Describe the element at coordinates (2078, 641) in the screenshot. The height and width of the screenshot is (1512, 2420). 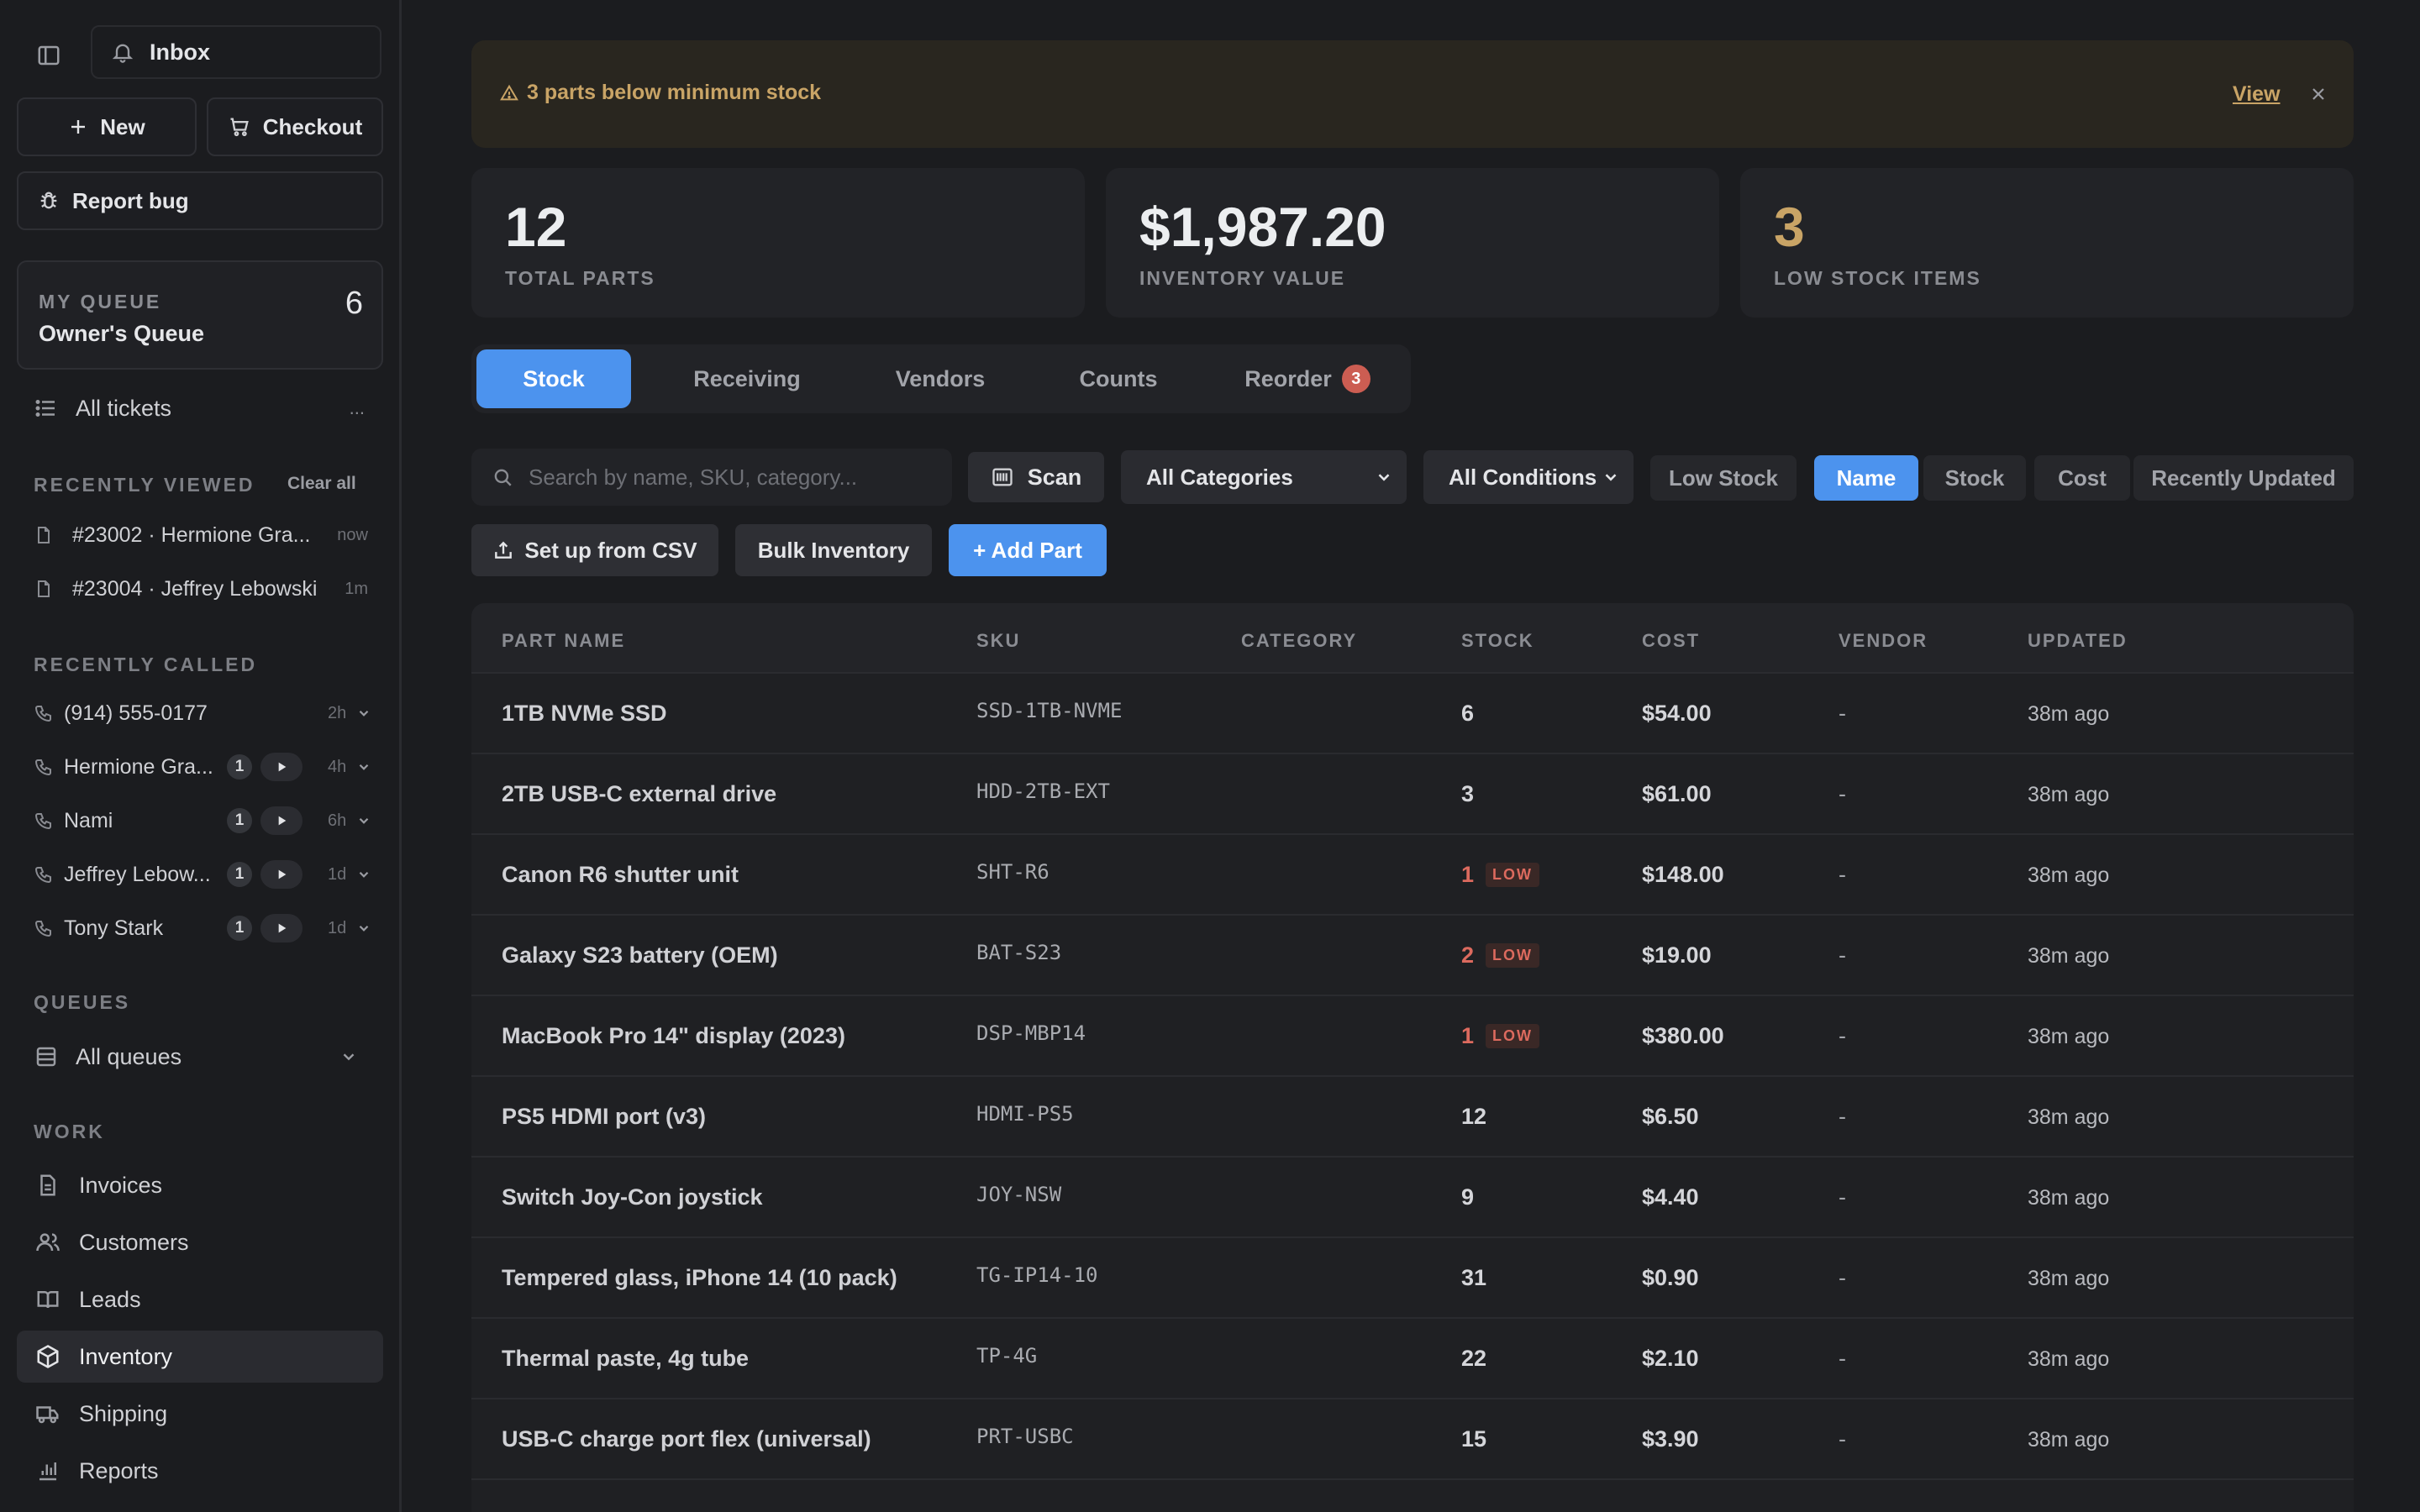
I see `col-updated: UPDATED` at that location.